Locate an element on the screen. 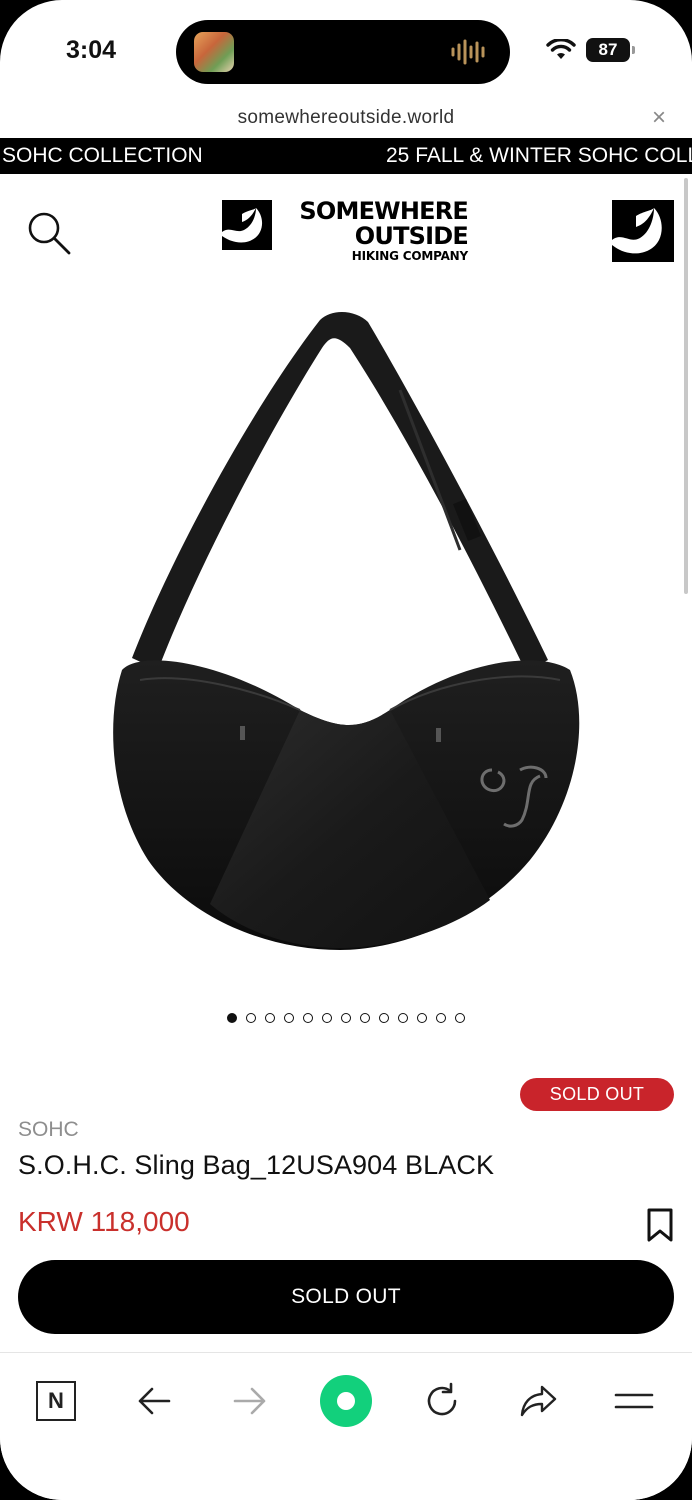 The width and height of the screenshot is (692, 1500). naver-n-label: N is located at coordinates (56, 1400).